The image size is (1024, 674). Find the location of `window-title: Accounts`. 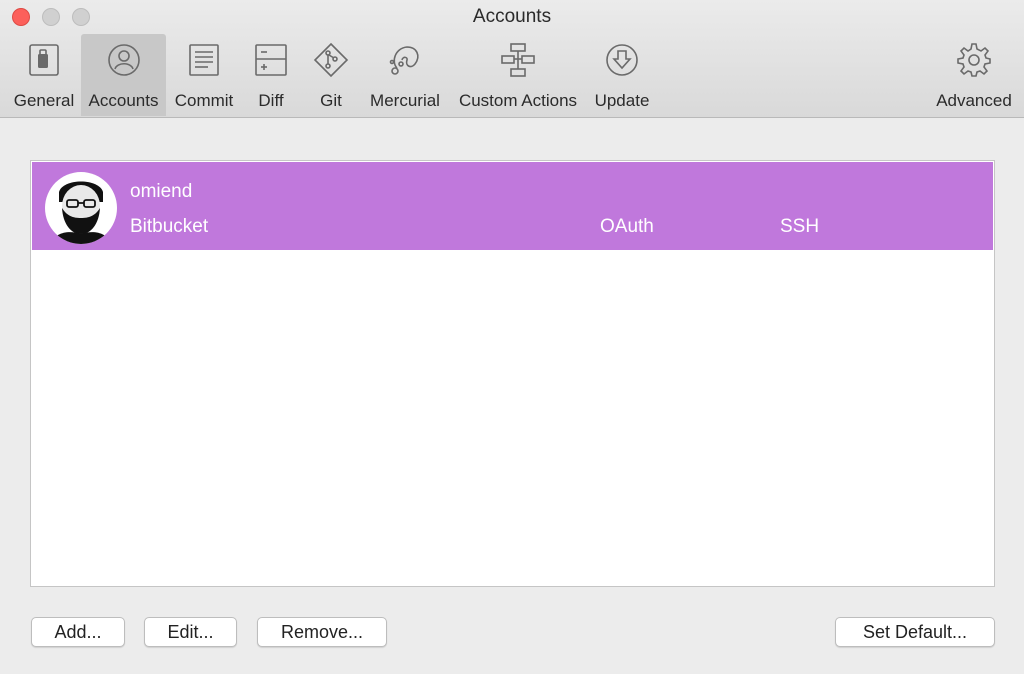

window-title: Accounts is located at coordinates (512, 16).